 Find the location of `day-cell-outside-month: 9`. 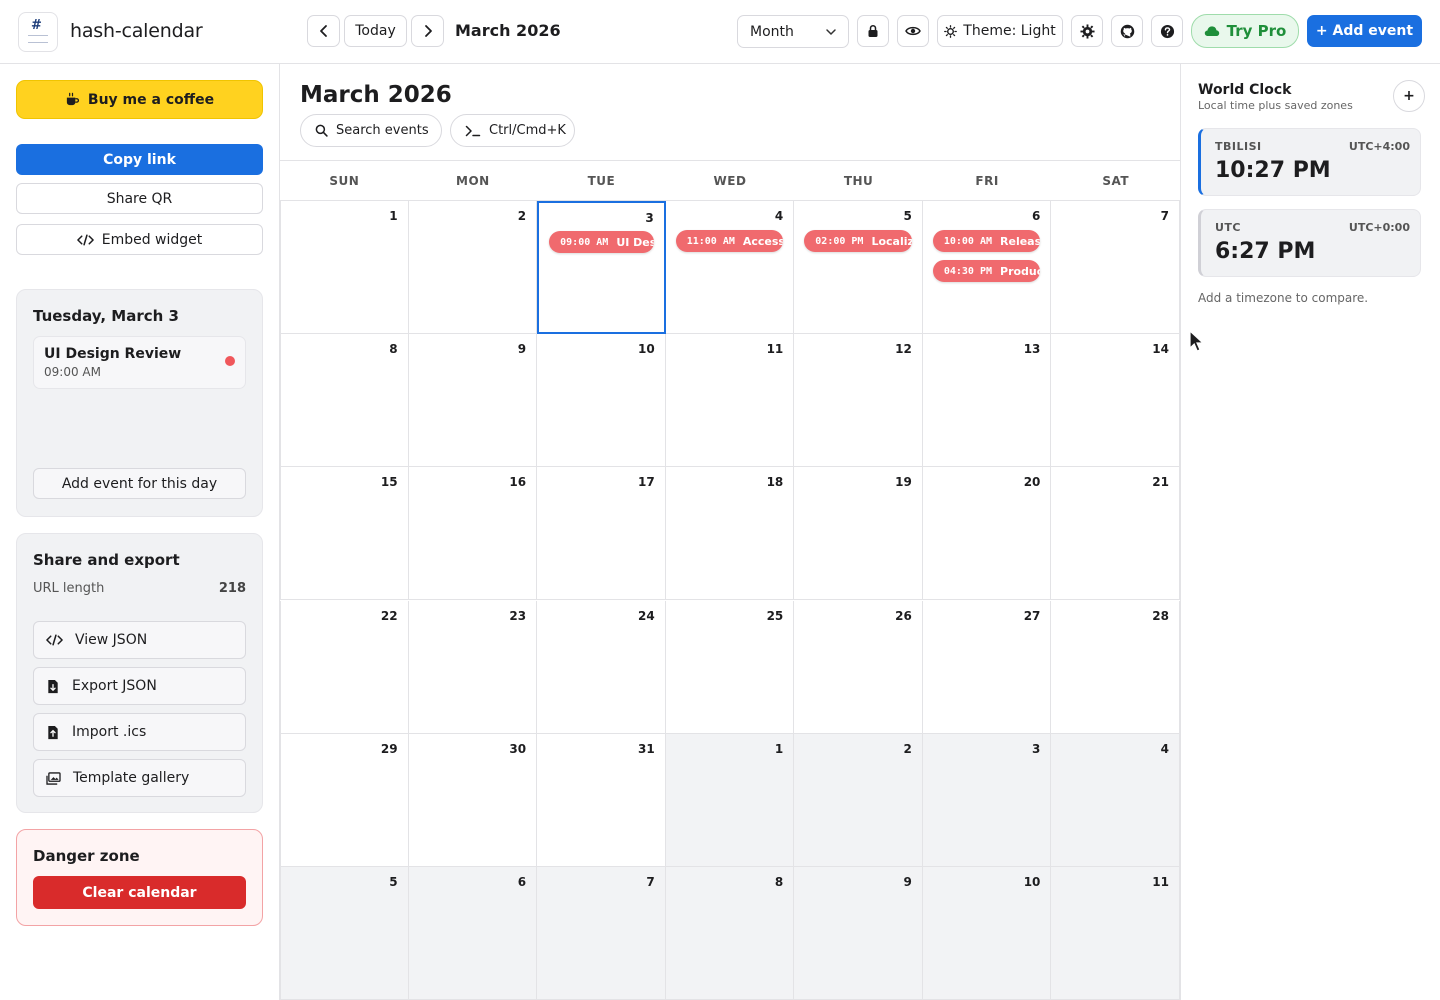

day-cell-outside-month: 9 is located at coordinates (858, 933).